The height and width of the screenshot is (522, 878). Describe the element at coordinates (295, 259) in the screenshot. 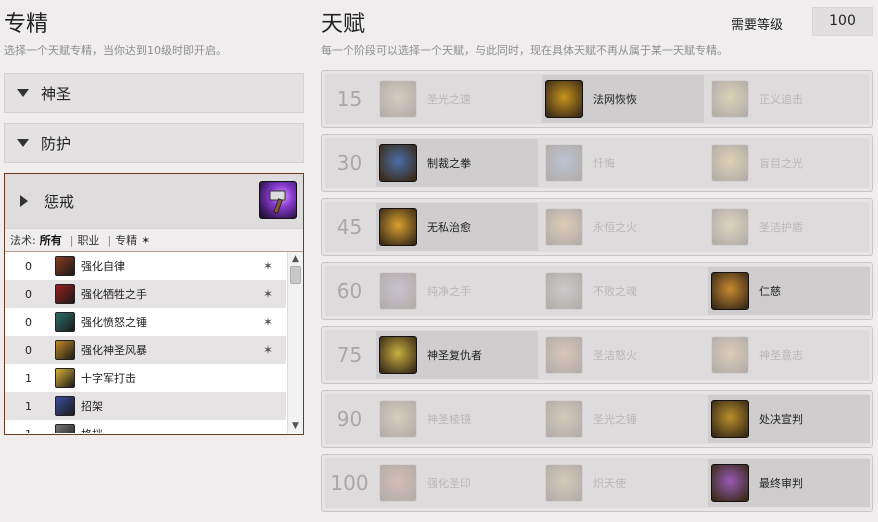

I see `scroll-up-icon: ▲` at that location.